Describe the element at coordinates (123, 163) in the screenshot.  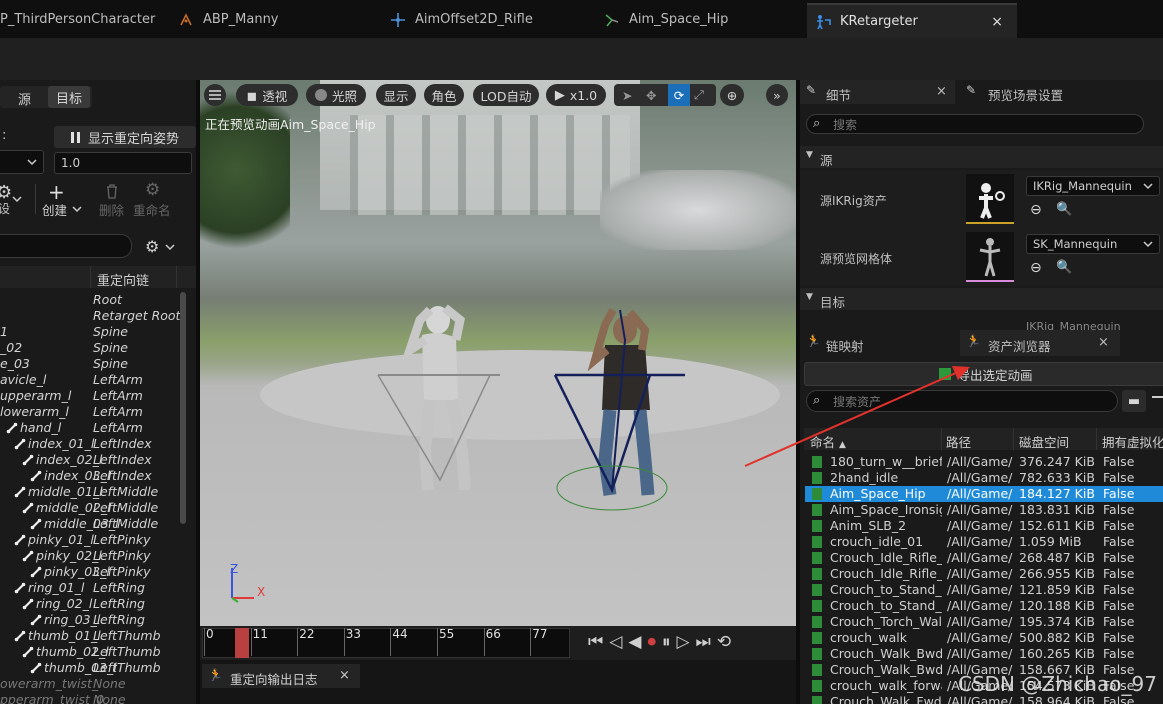
I see `blend-value-field: 1.0` at that location.